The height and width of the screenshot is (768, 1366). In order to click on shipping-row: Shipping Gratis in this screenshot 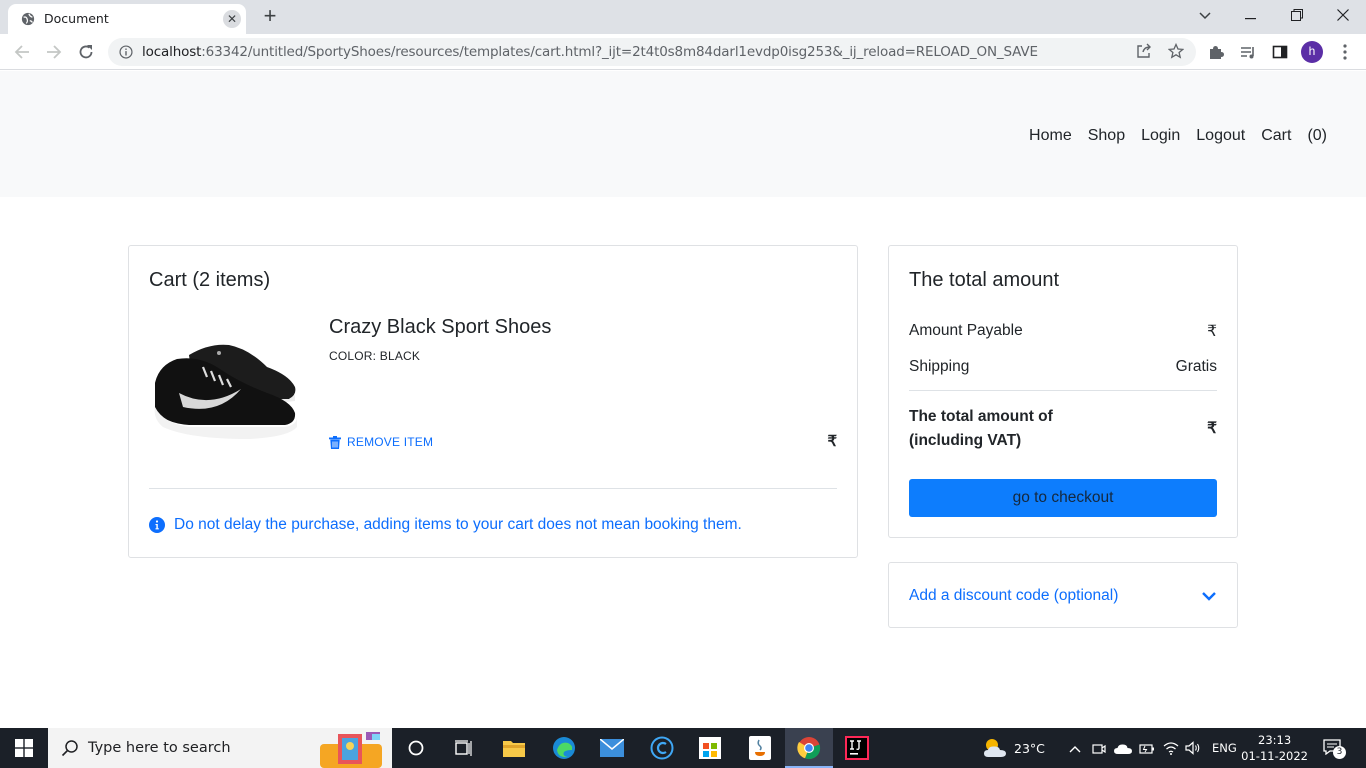, I will do `click(1063, 367)`.